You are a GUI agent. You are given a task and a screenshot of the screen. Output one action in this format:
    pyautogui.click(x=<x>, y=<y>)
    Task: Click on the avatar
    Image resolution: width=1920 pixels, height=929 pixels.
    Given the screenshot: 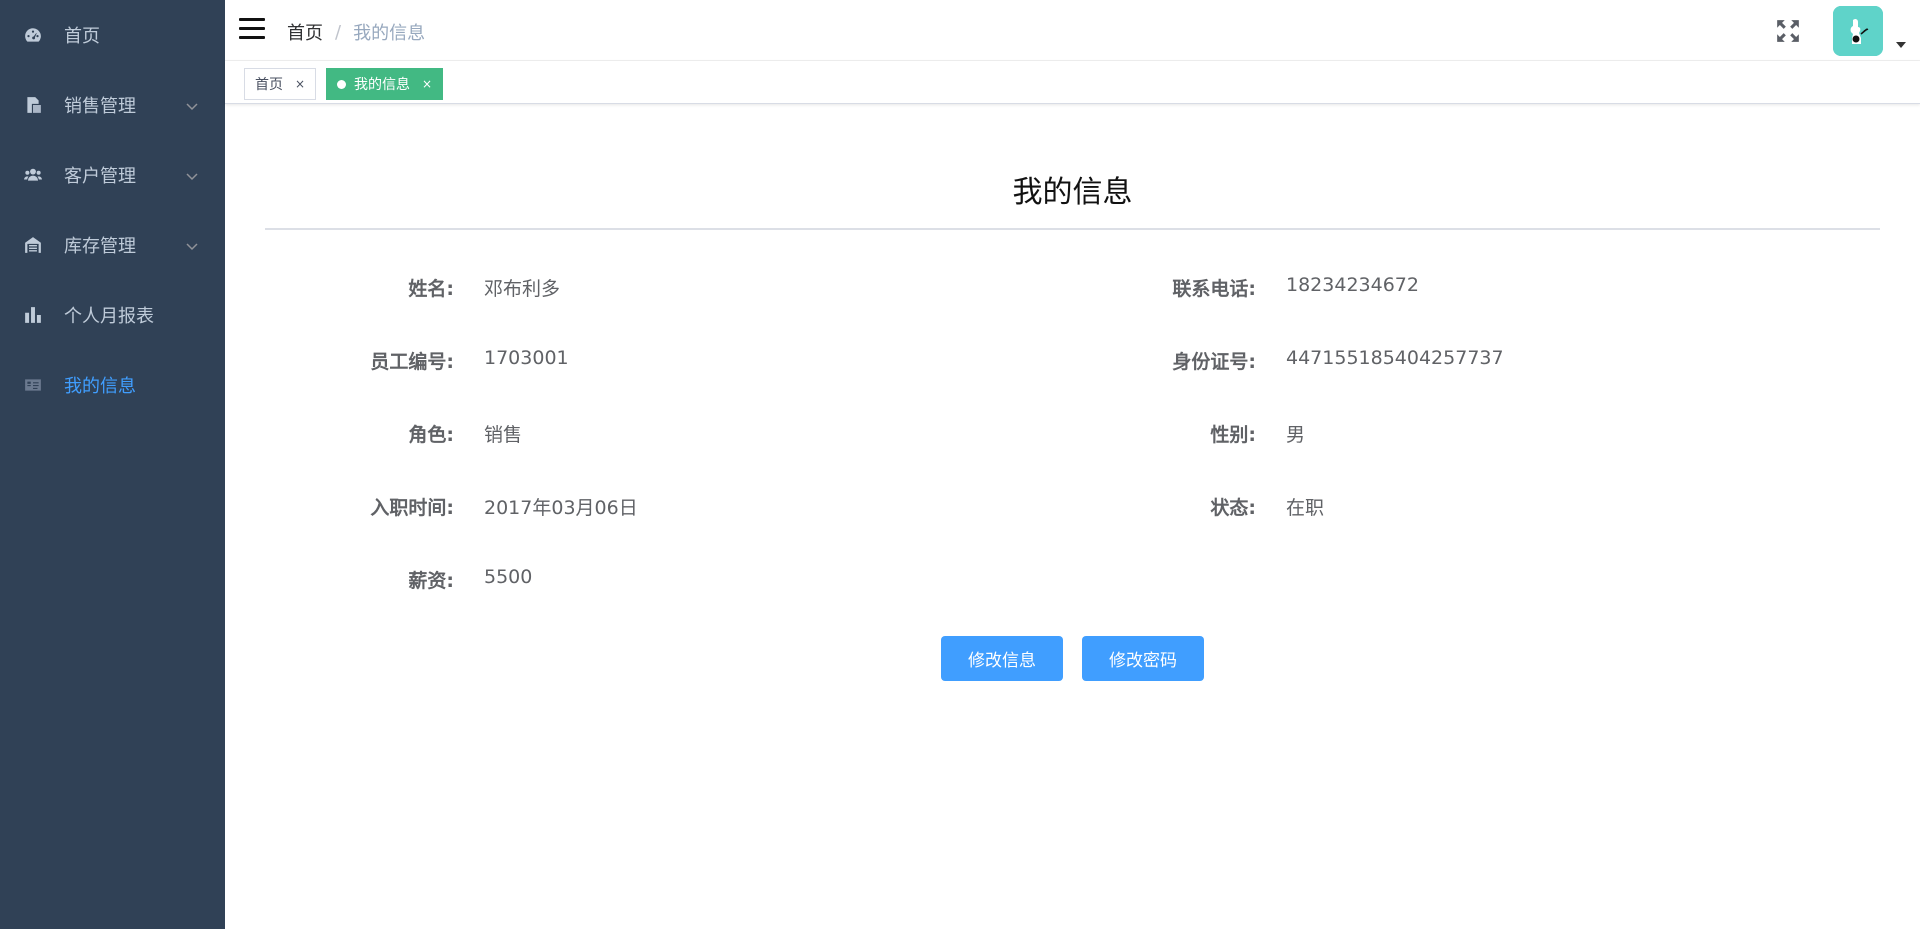 What is the action you would take?
    pyautogui.click(x=1858, y=31)
    